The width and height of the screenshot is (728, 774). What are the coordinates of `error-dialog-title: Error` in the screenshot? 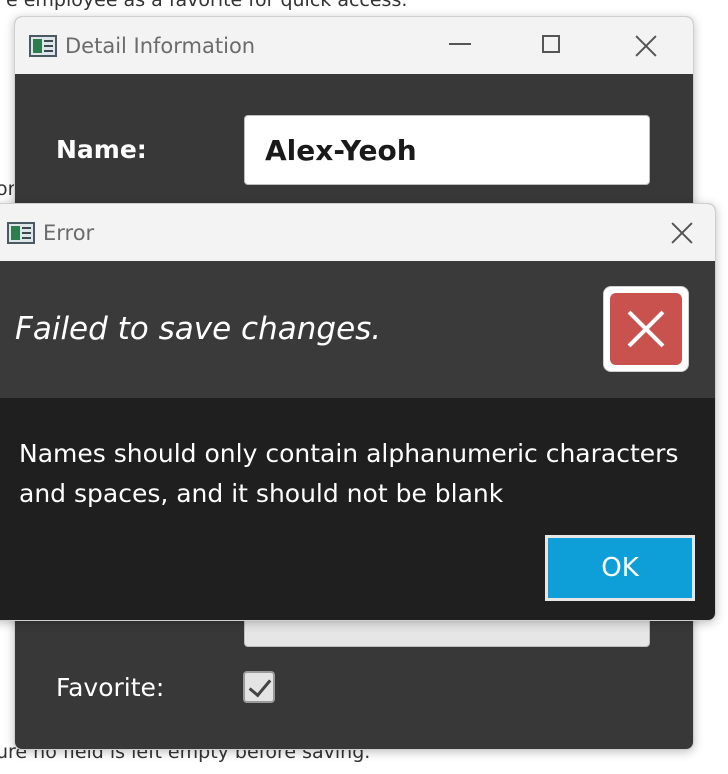 It's located at (69, 233).